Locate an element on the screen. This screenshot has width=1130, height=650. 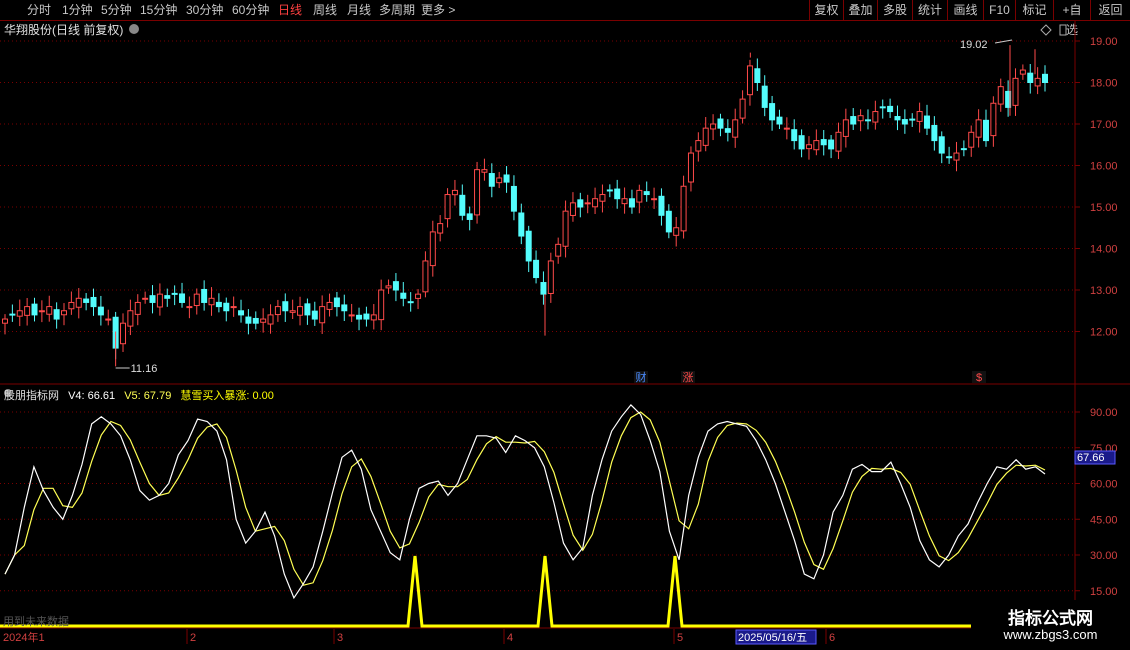
current-value-label: 67.66 is located at coordinates (1091, 458).